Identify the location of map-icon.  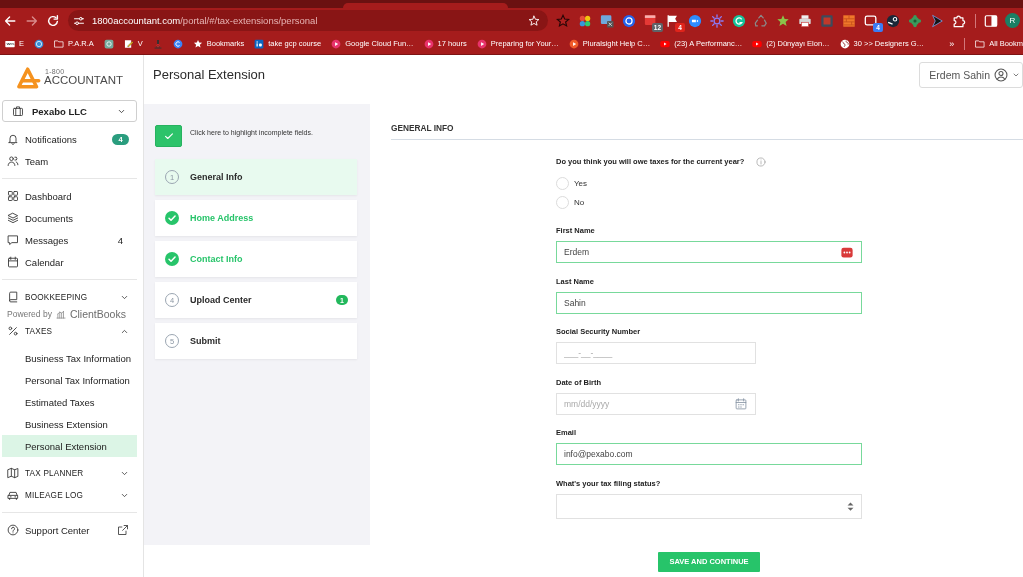
(13, 473).